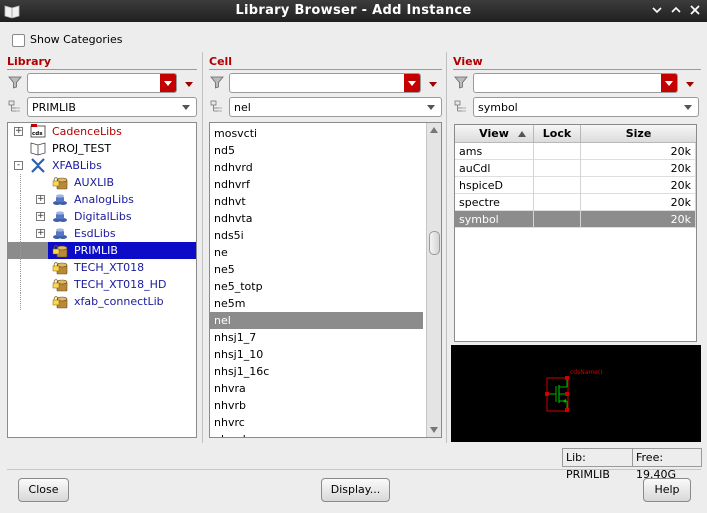 The width and height of the screenshot is (707, 513). Describe the element at coordinates (695, 10) in the screenshot. I see `close-icon` at that location.